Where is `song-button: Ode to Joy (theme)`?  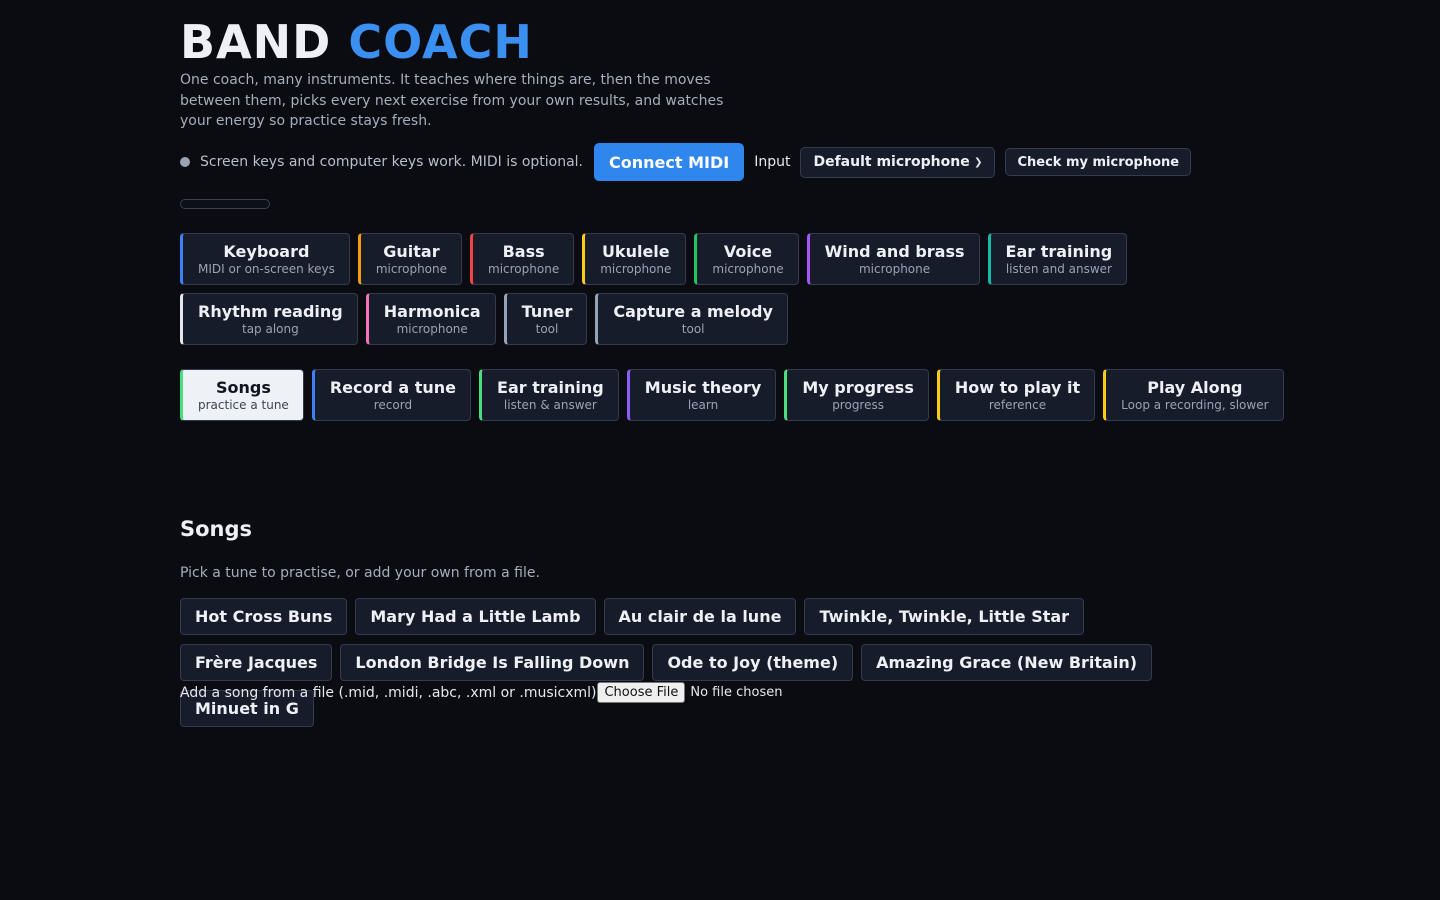
song-button: Ode to Joy (theme) is located at coordinates (753, 662).